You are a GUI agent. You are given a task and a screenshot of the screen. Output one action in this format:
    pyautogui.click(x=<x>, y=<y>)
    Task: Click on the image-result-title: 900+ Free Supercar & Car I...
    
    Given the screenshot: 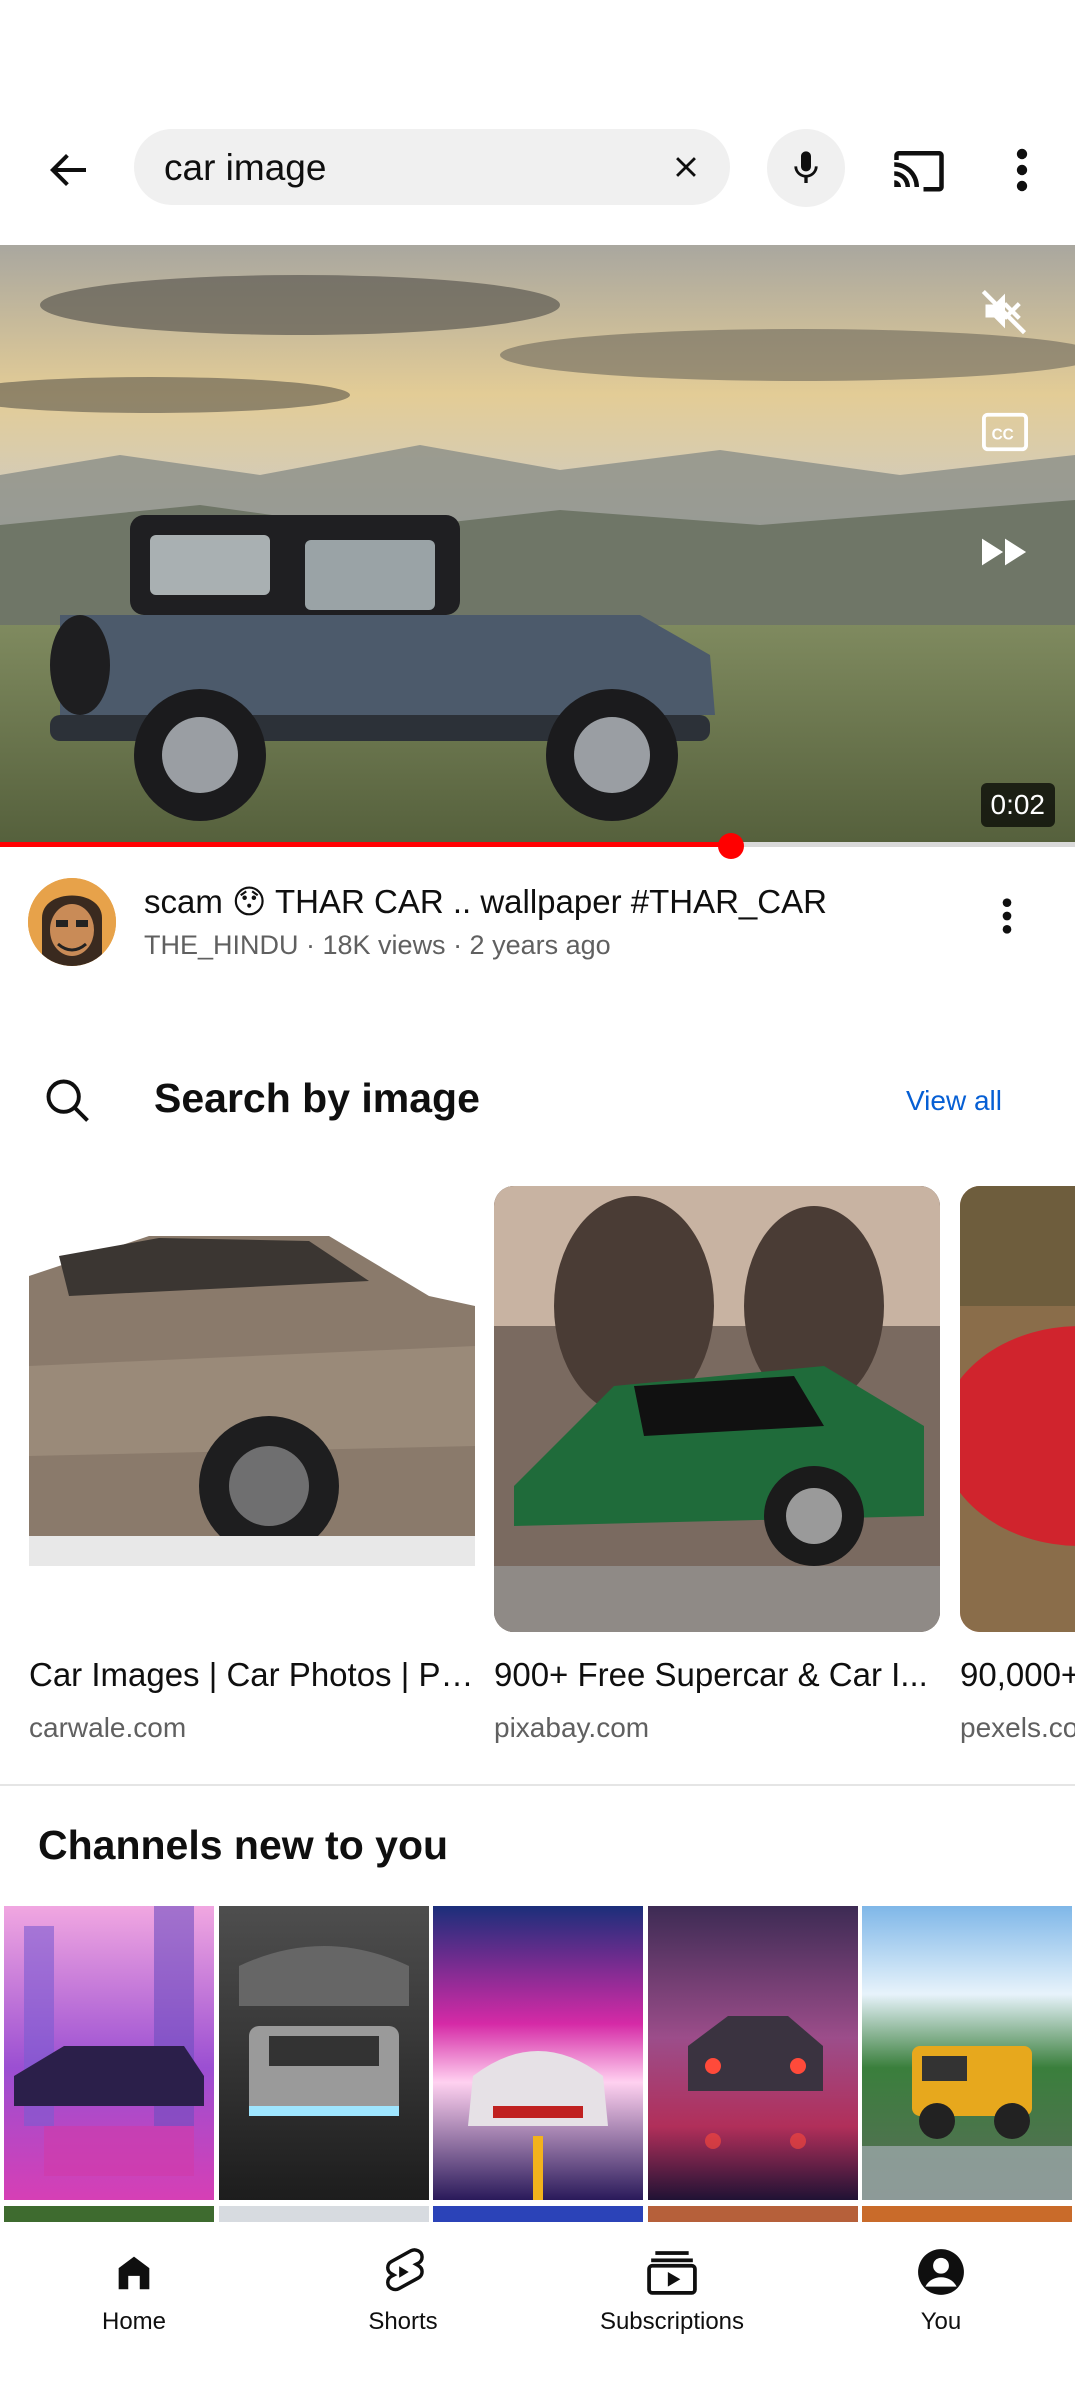 What is the action you would take?
    pyautogui.click(x=711, y=1674)
    